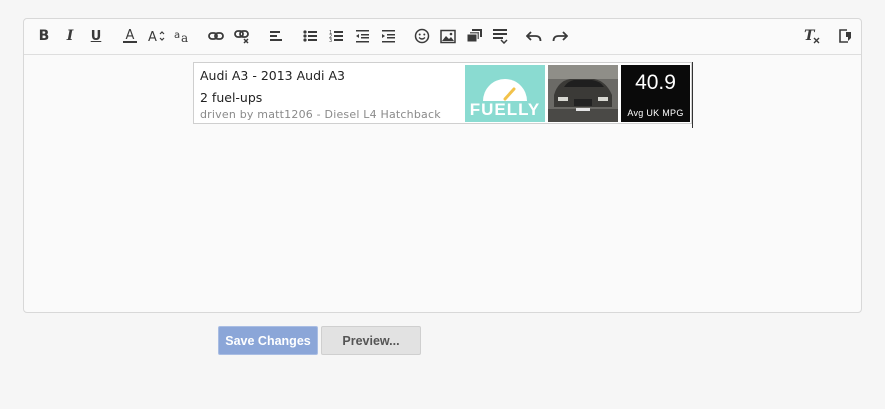  I want to click on toggle-bbcode-button, so click(845, 36).